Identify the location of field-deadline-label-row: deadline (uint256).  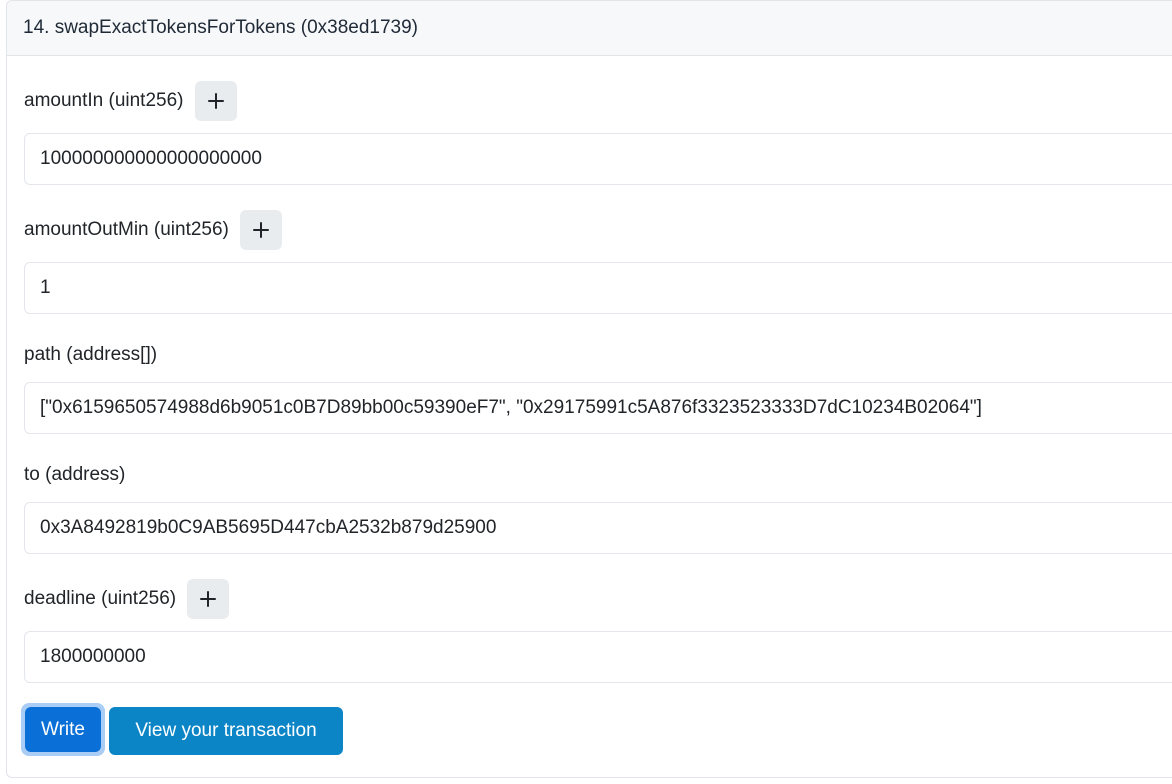
(127, 599).